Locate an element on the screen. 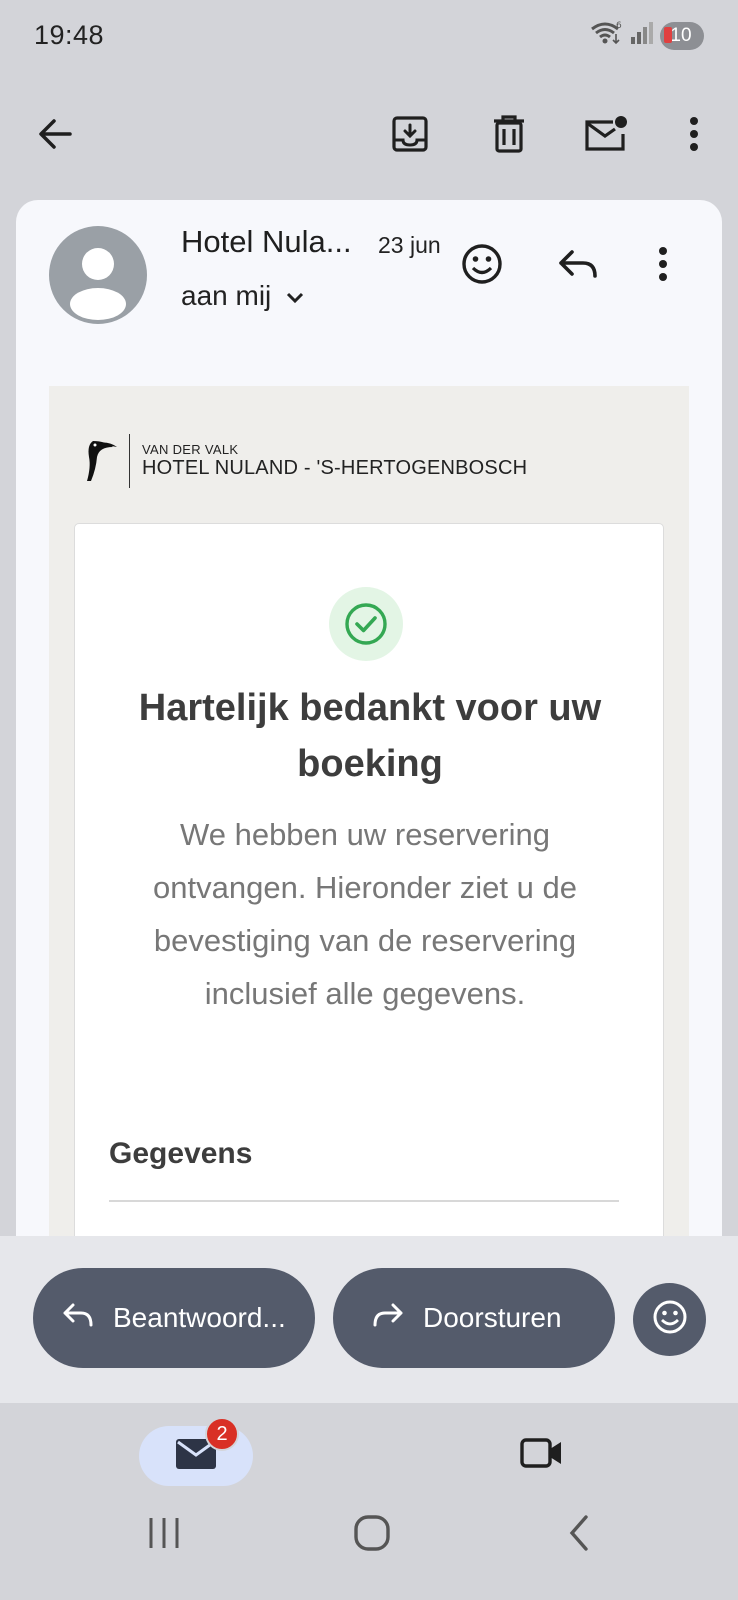 This screenshot has width=738, height=1600. system-nav-bar is located at coordinates (369, 1533).